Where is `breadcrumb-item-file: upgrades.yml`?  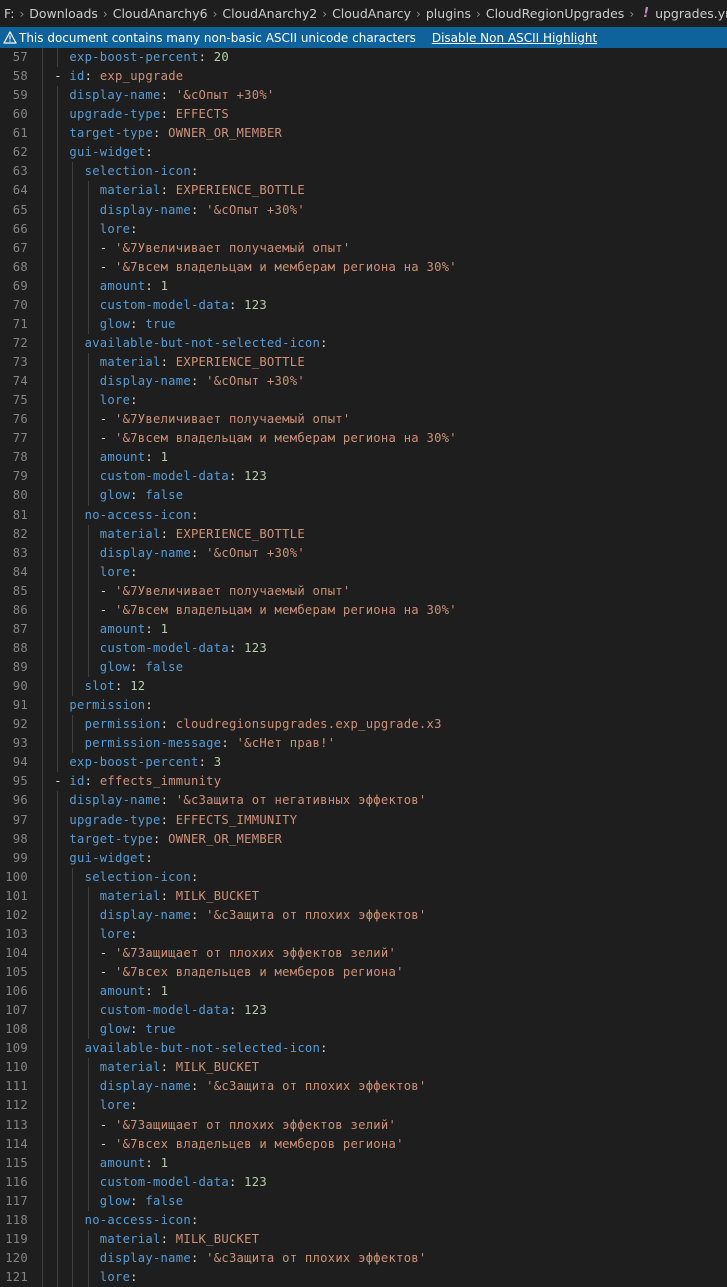 breadcrumb-item-file: upgrades.yml is located at coordinates (691, 13).